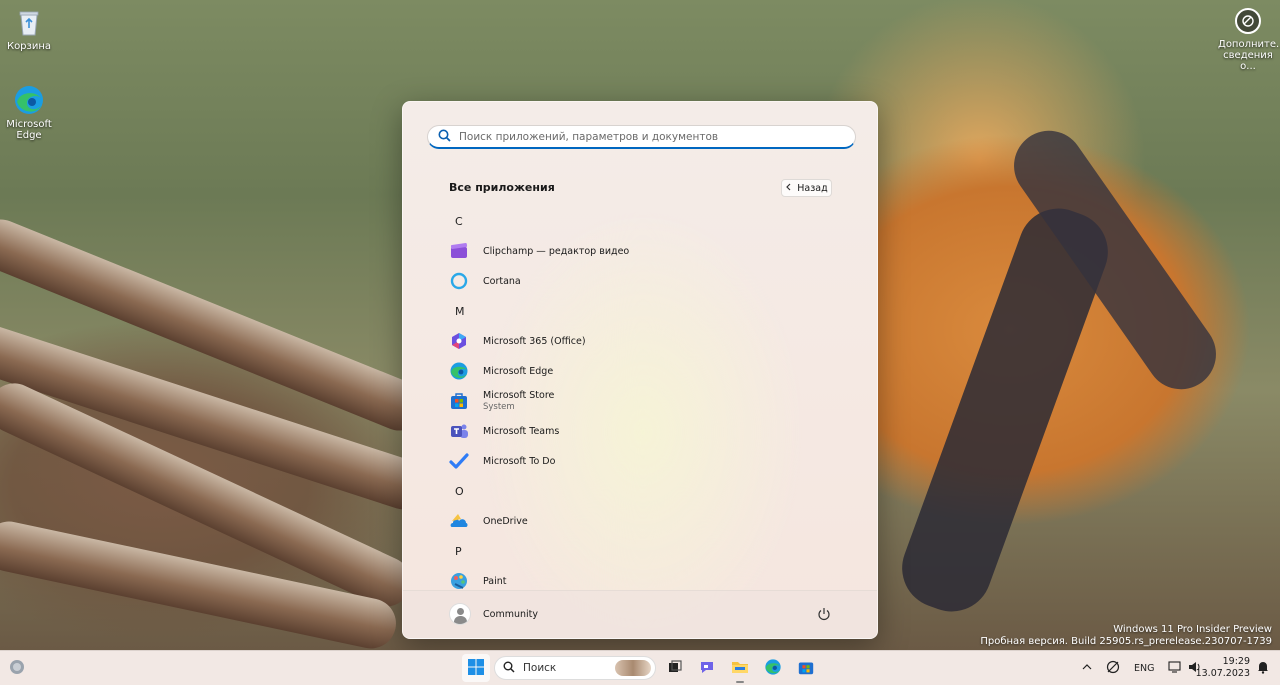  What do you see at coordinates (29, 22) in the screenshot?
I see `recycle-bin-icon` at bounding box center [29, 22].